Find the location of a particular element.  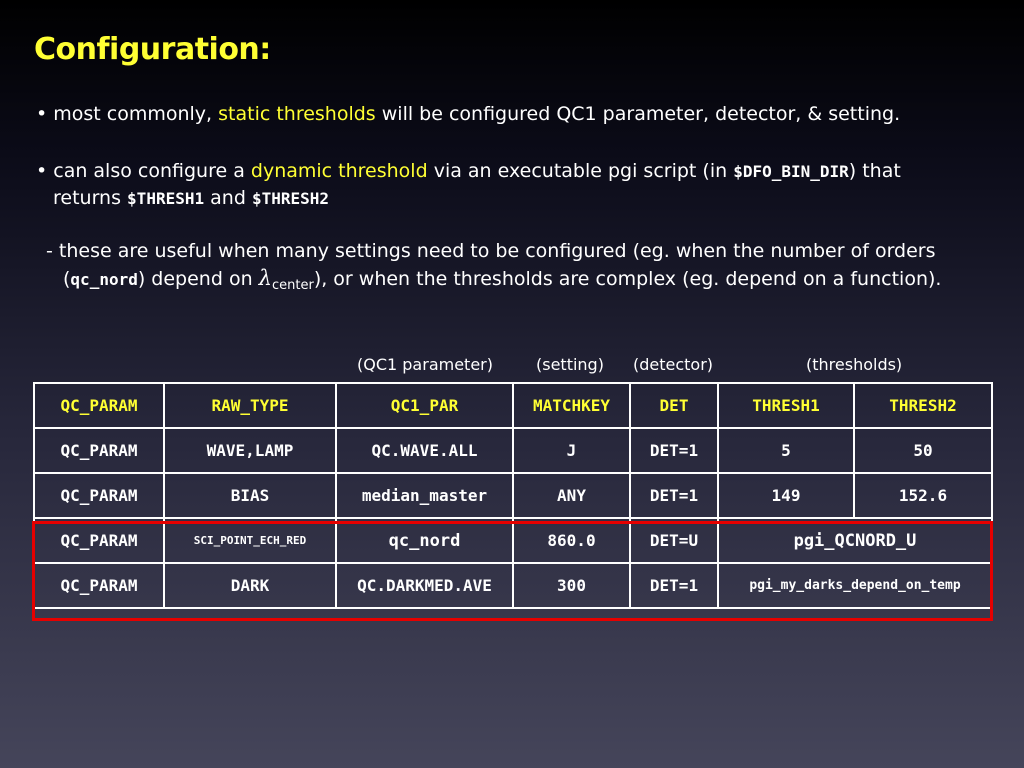

table-cell: WAVE,LAMP is located at coordinates (250, 450).